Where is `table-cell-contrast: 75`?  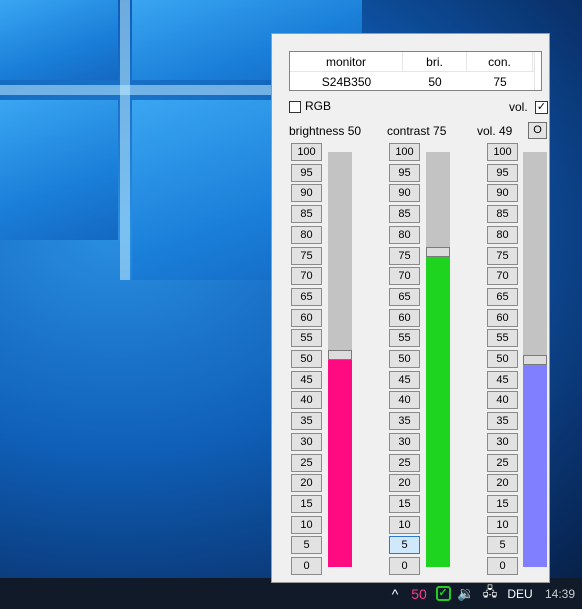 table-cell-contrast: 75 is located at coordinates (500, 81).